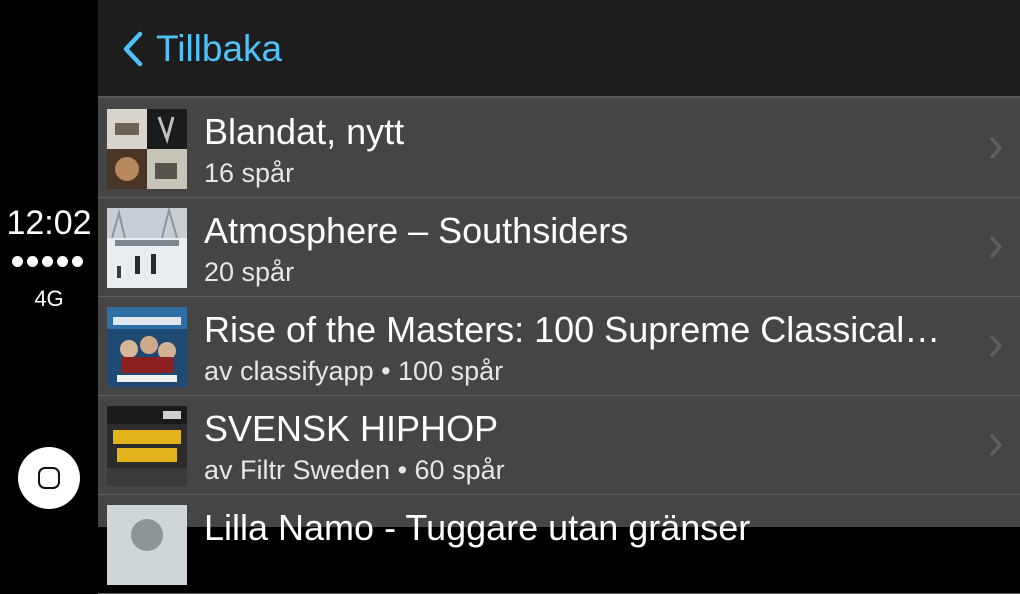  What do you see at coordinates (477, 527) in the screenshot?
I see `playlist-title: Lilla Namo - Tuggare utan gränser` at bounding box center [477, 527].